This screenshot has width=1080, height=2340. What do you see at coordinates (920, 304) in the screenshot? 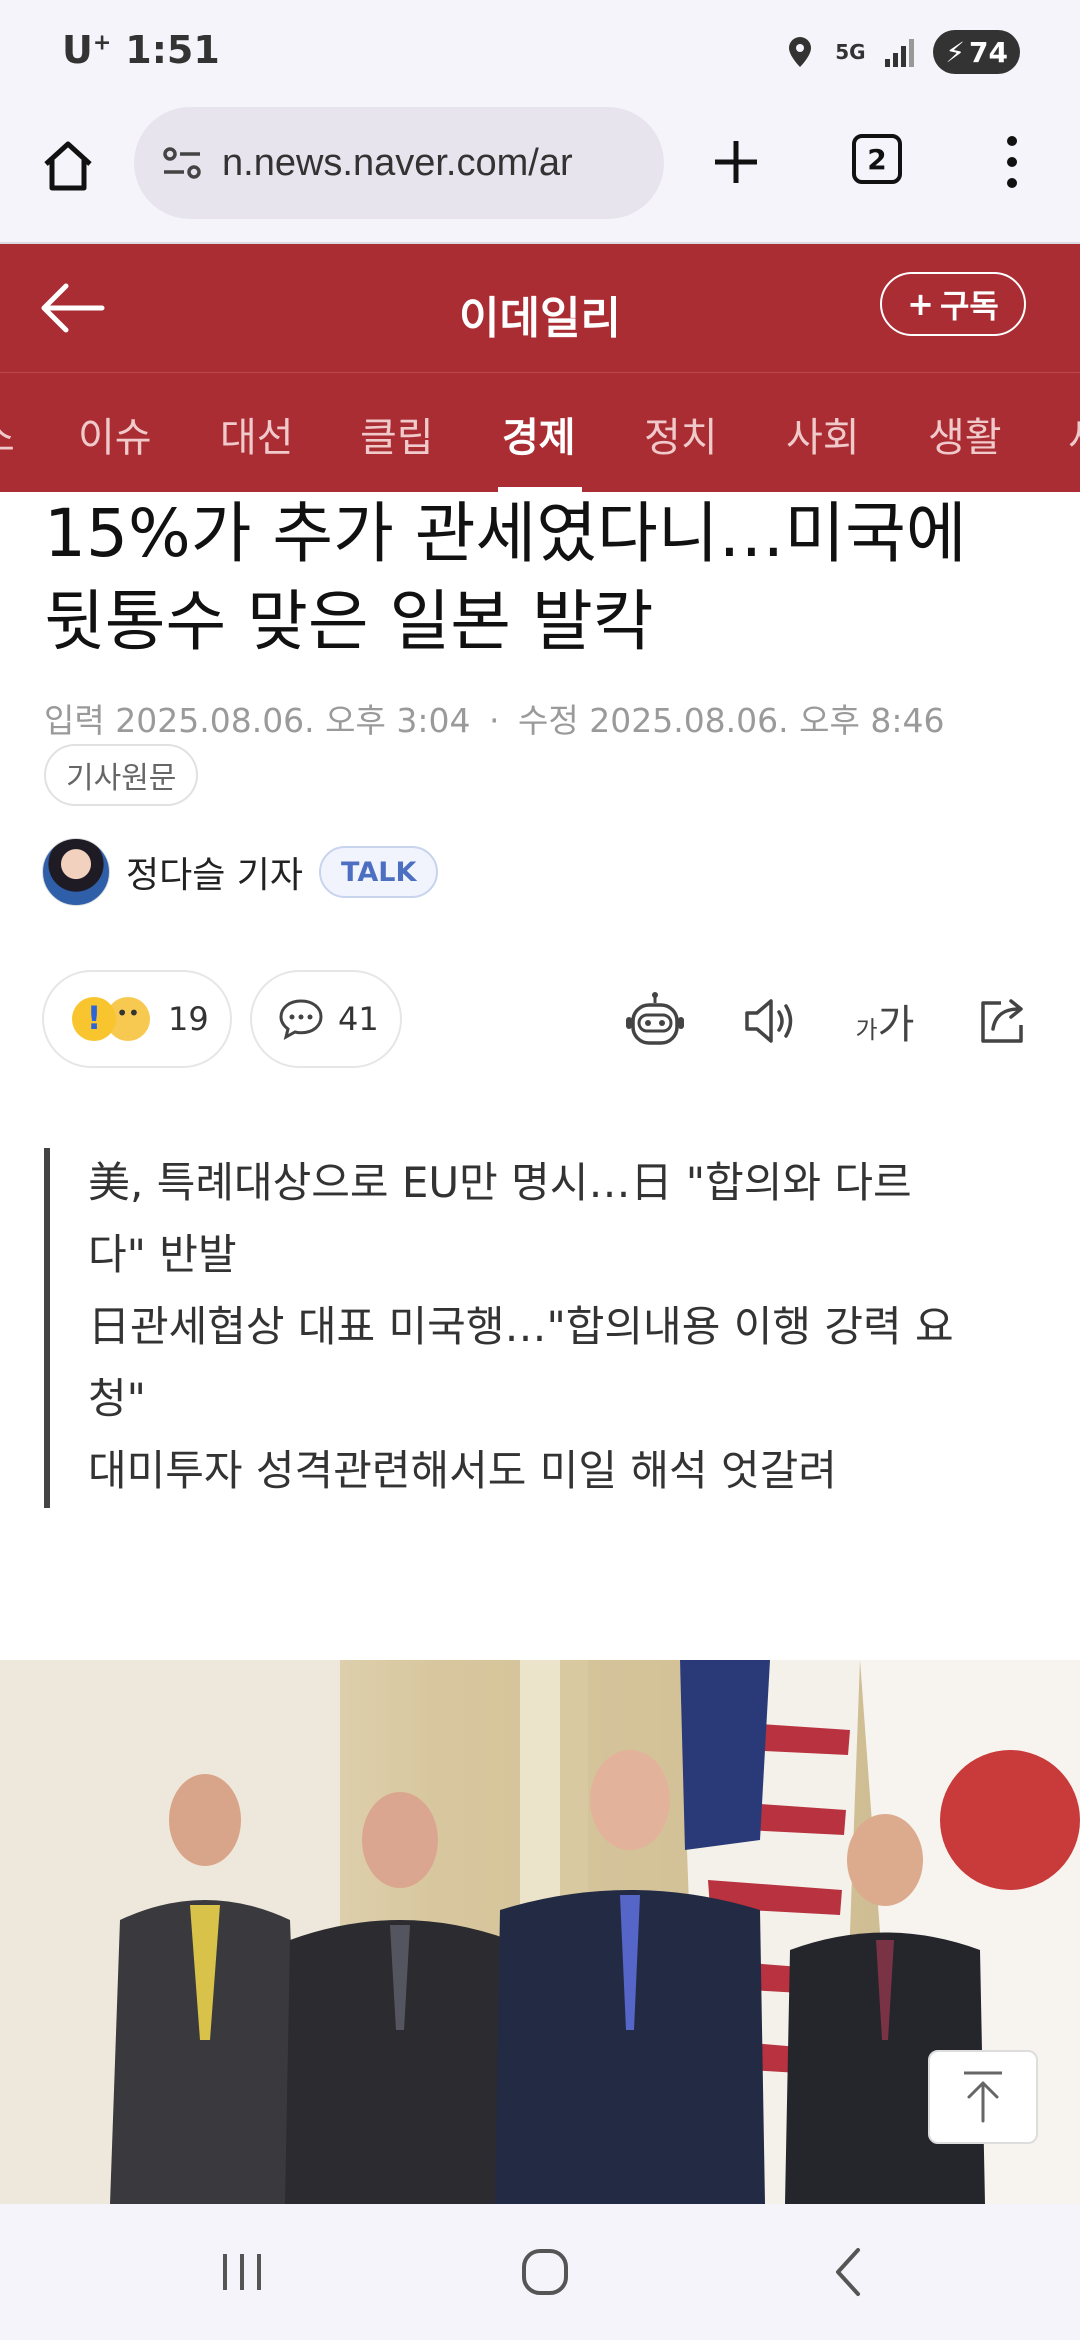
I see `plus-icon: +` at bounding box center [920, 304].